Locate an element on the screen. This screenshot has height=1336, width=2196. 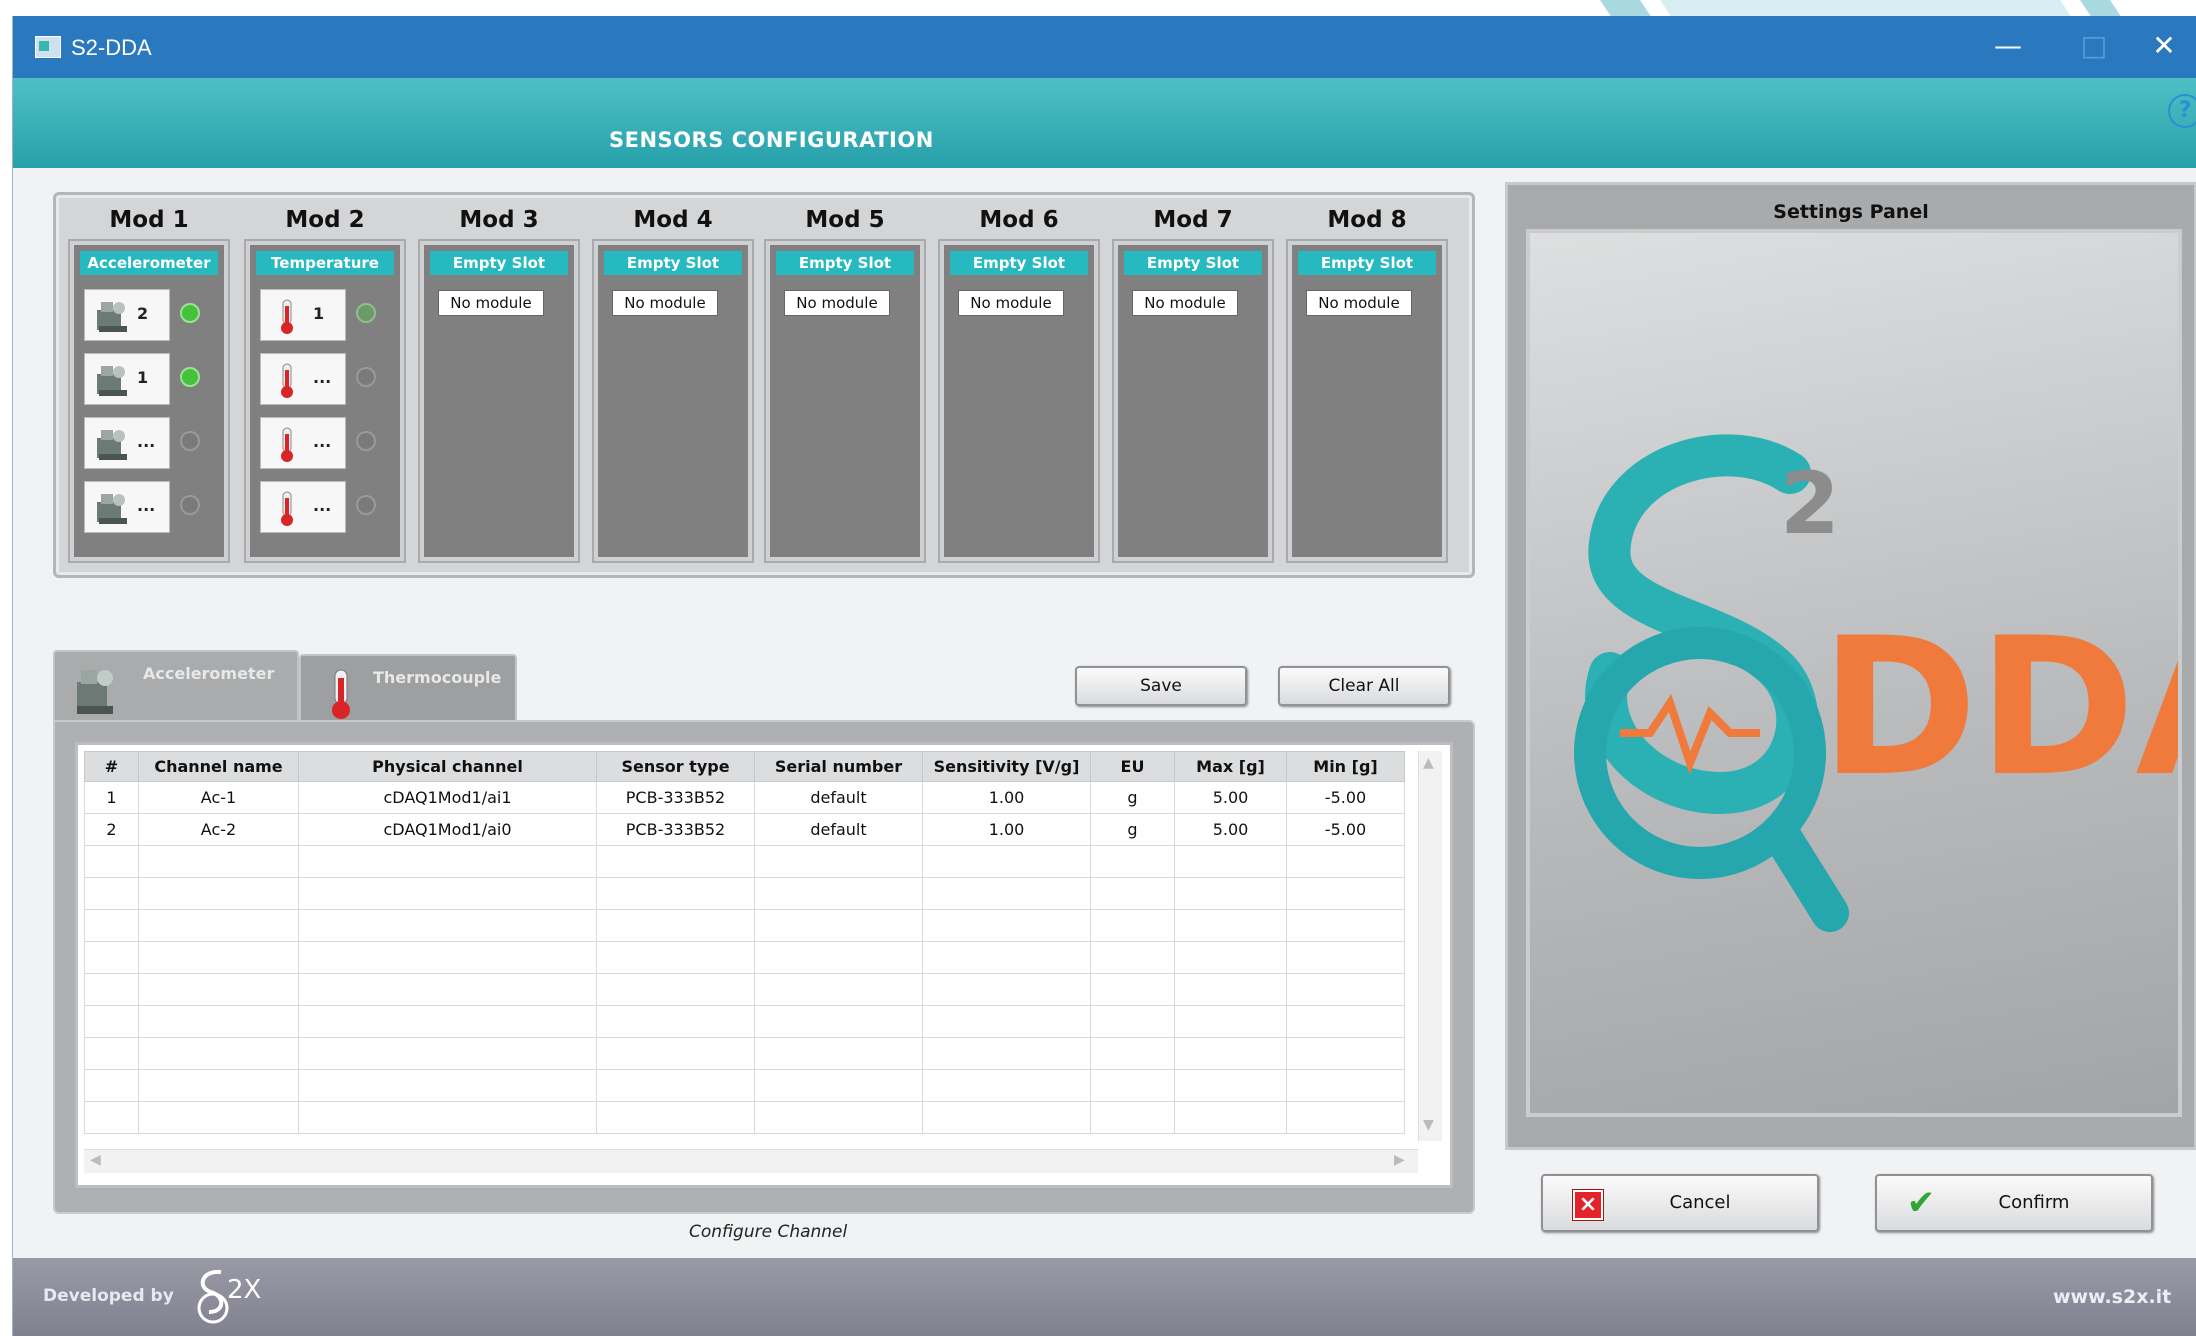
page-title: SENSORS CONFIGURATION is located at coordinates (771, 140).